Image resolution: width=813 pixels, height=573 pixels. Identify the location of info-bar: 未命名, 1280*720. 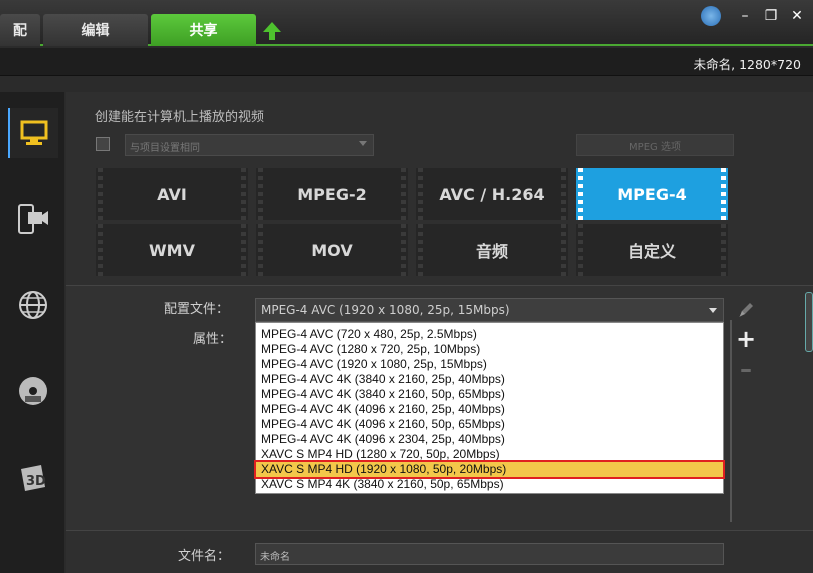
(406, 62).